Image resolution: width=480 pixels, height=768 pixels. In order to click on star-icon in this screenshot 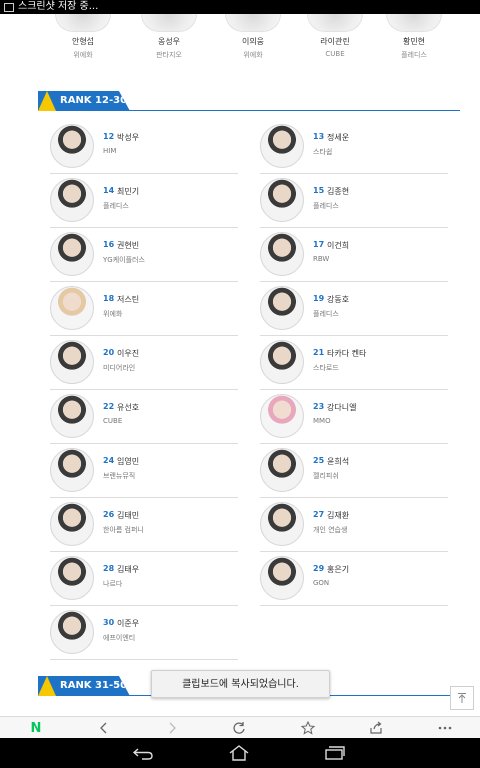, I will do `click(308, 728)`.